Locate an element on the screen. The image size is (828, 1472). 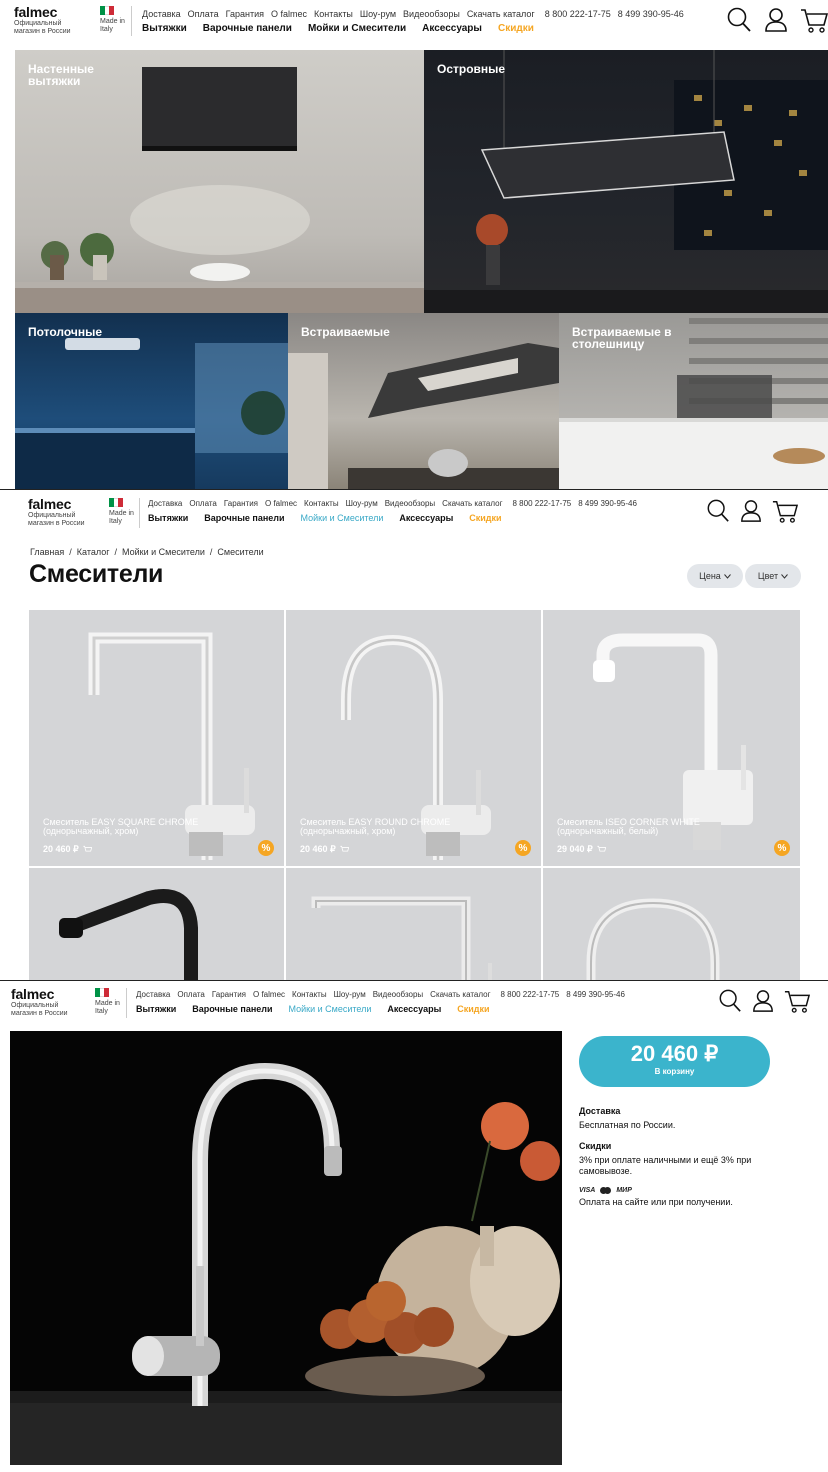
delivery-text: Бесплатная по России. is located at coordinates (627, 1125).